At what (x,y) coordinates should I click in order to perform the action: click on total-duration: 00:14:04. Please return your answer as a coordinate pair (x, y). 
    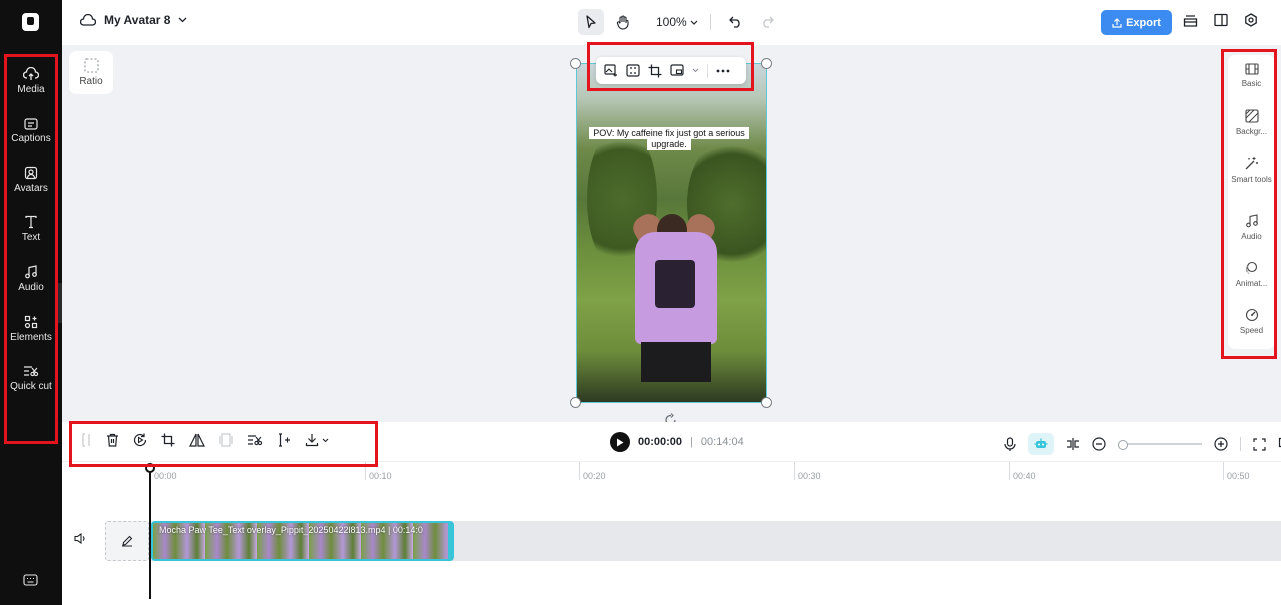
    Looking at the image, I should click on (722, 442).